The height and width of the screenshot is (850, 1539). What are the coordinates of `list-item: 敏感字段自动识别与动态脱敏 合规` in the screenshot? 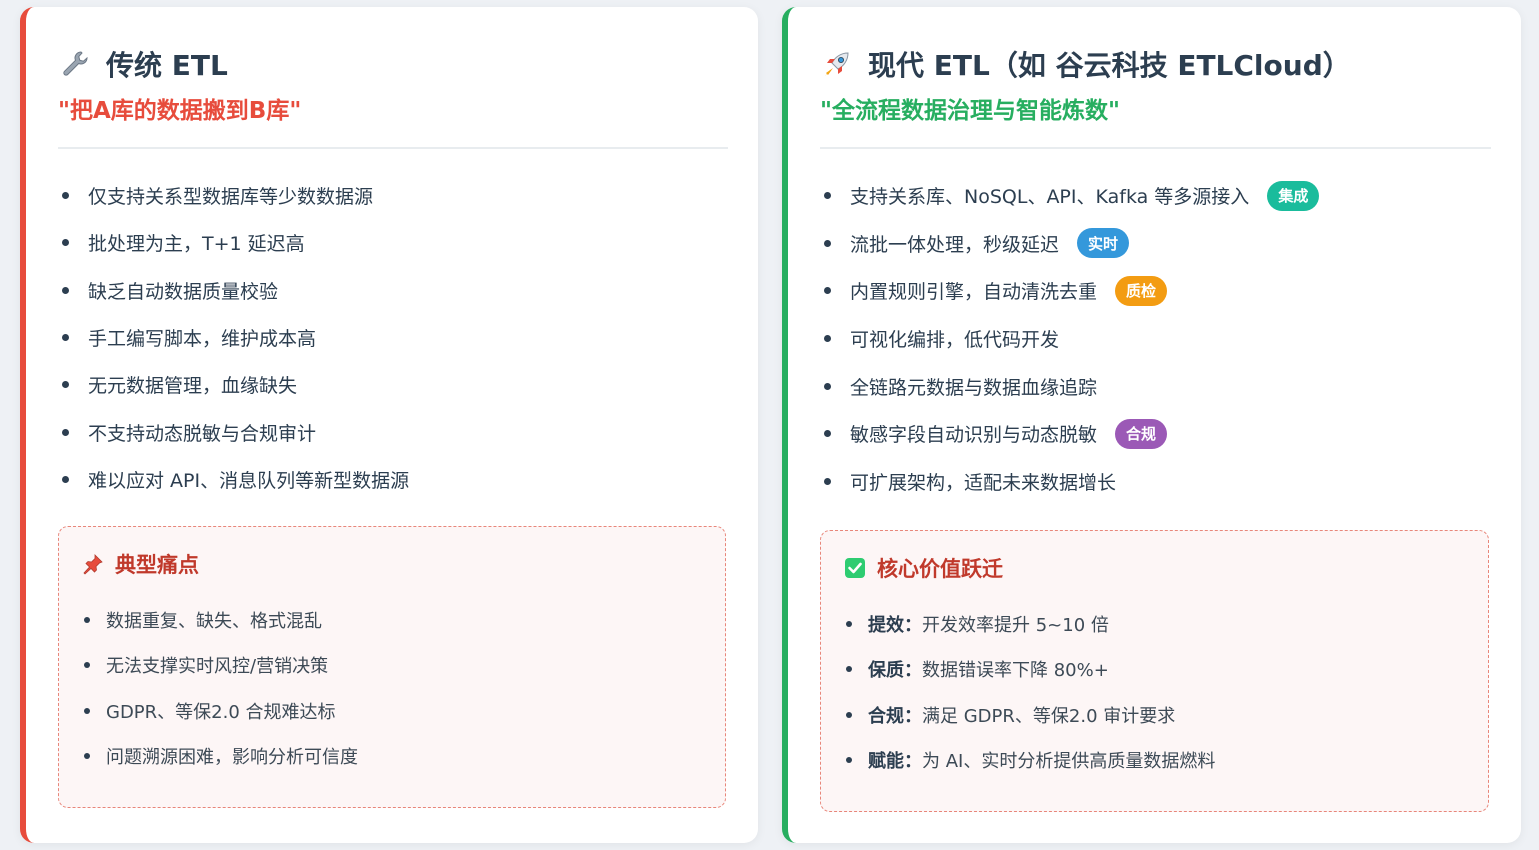 It's located at (1157, 434).